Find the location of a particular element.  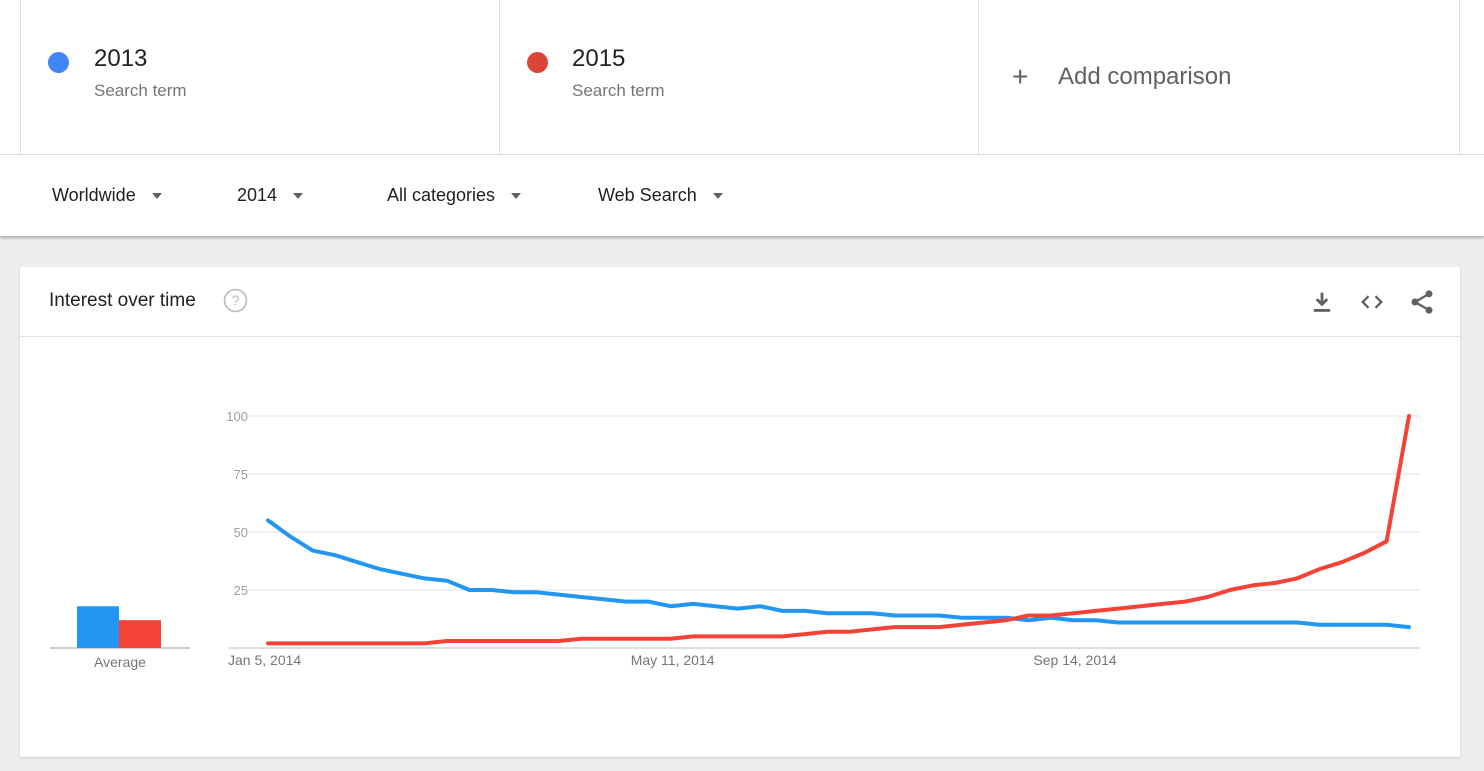

search-term-name: 2015 is located at coordinates (599, 58).